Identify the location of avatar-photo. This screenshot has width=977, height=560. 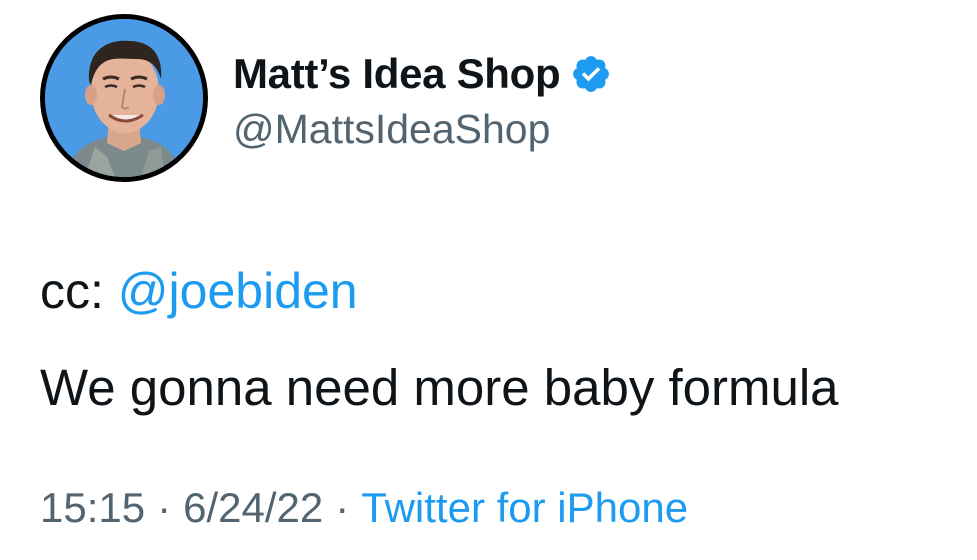
(124, 98).